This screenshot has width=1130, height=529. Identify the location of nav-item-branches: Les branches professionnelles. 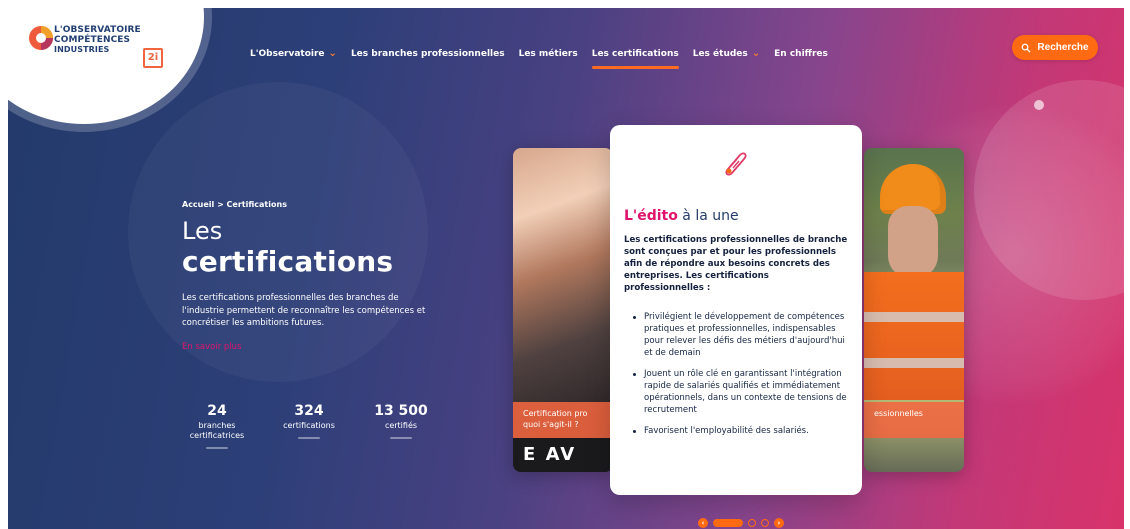
(428, 54).